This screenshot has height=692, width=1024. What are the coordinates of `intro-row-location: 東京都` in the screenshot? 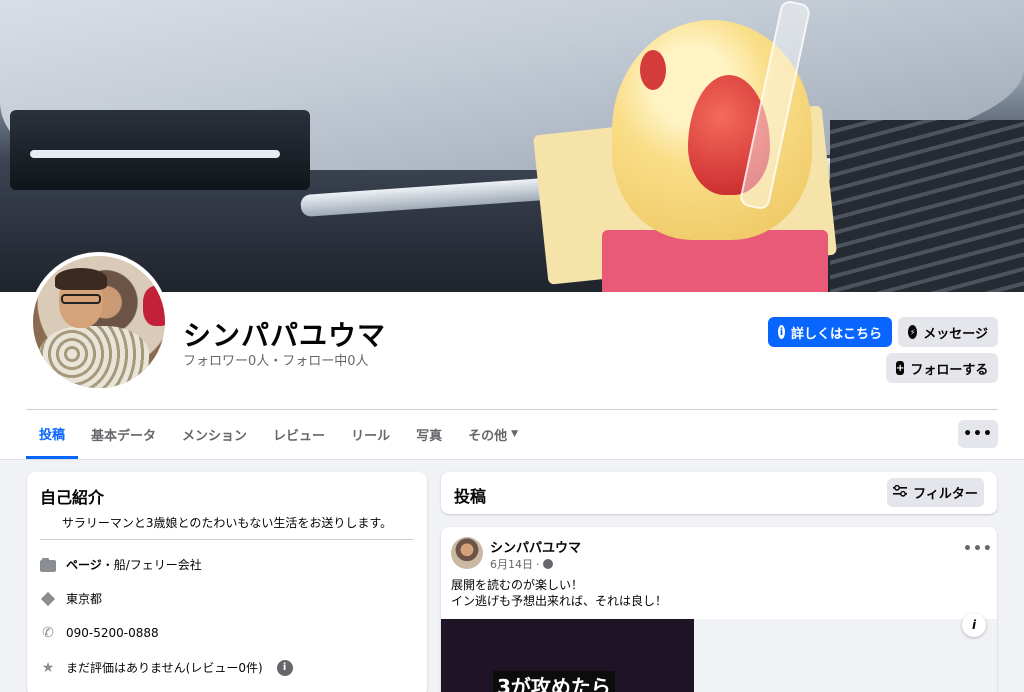 It's located at (71, 598).